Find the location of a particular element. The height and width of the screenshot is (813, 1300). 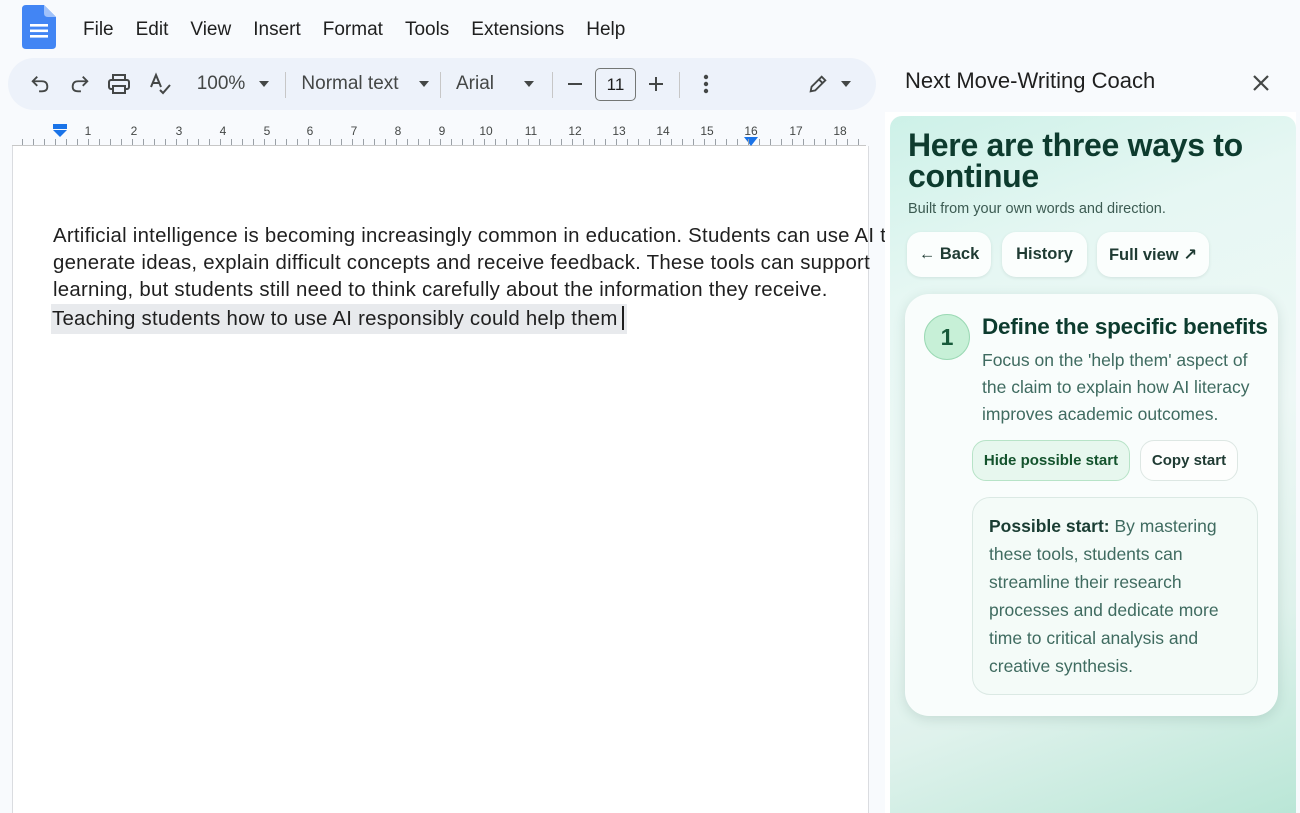

suggestion-title: Define the specific benefits is located at coordinates (1125, 326).